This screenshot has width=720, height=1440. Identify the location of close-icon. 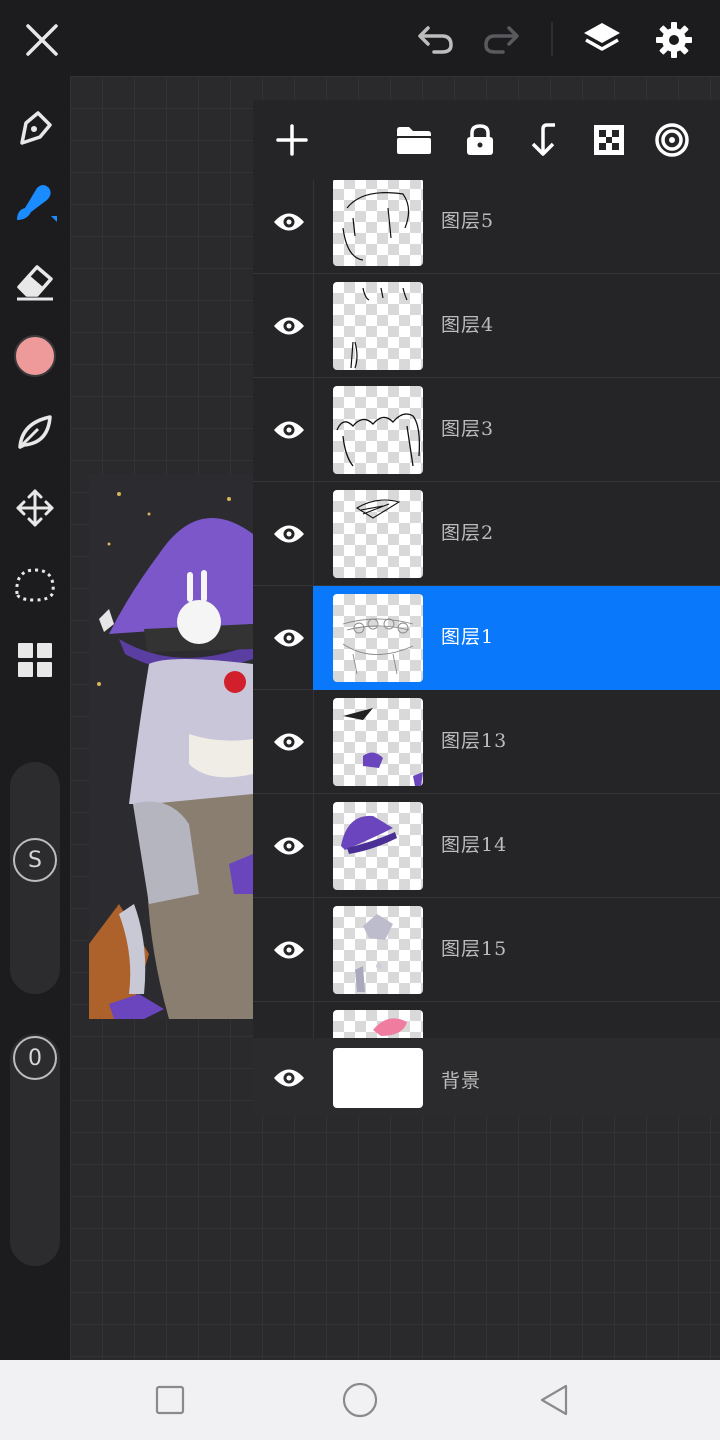
(42, 40).